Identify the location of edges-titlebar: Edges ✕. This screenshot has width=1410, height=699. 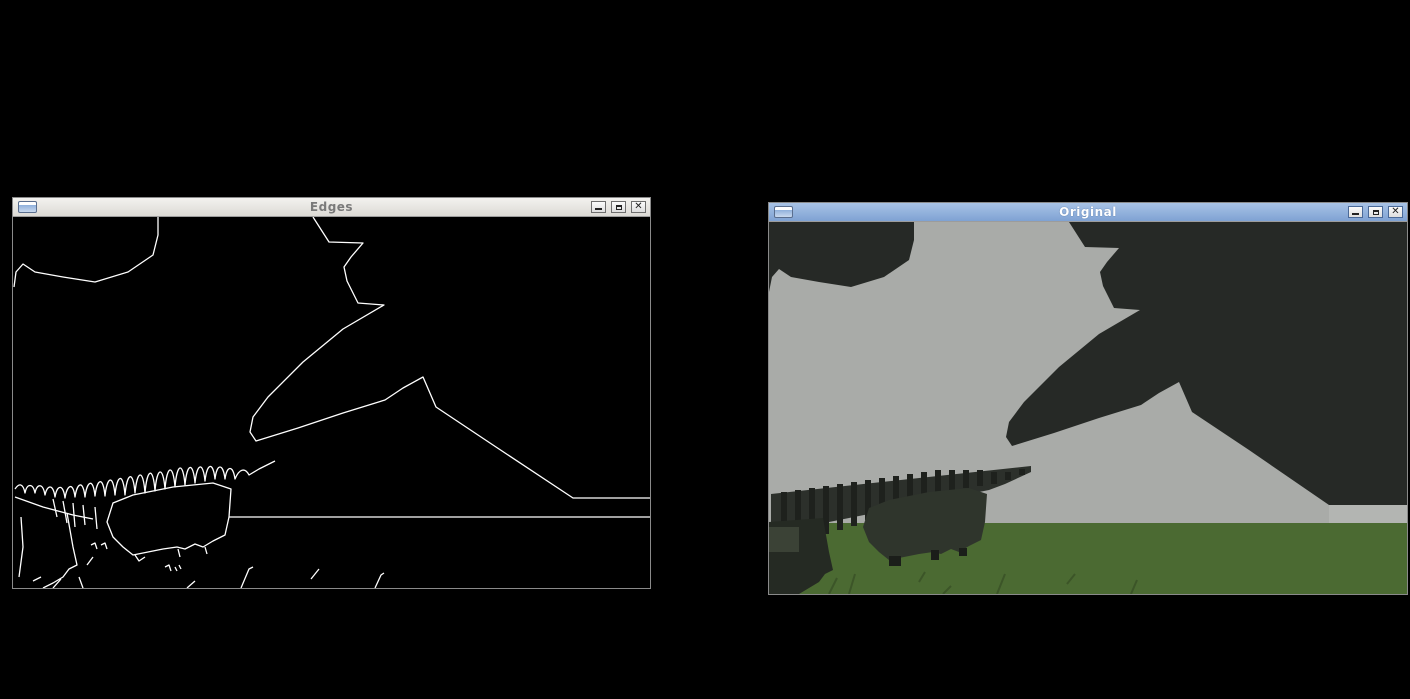
(331, 207).